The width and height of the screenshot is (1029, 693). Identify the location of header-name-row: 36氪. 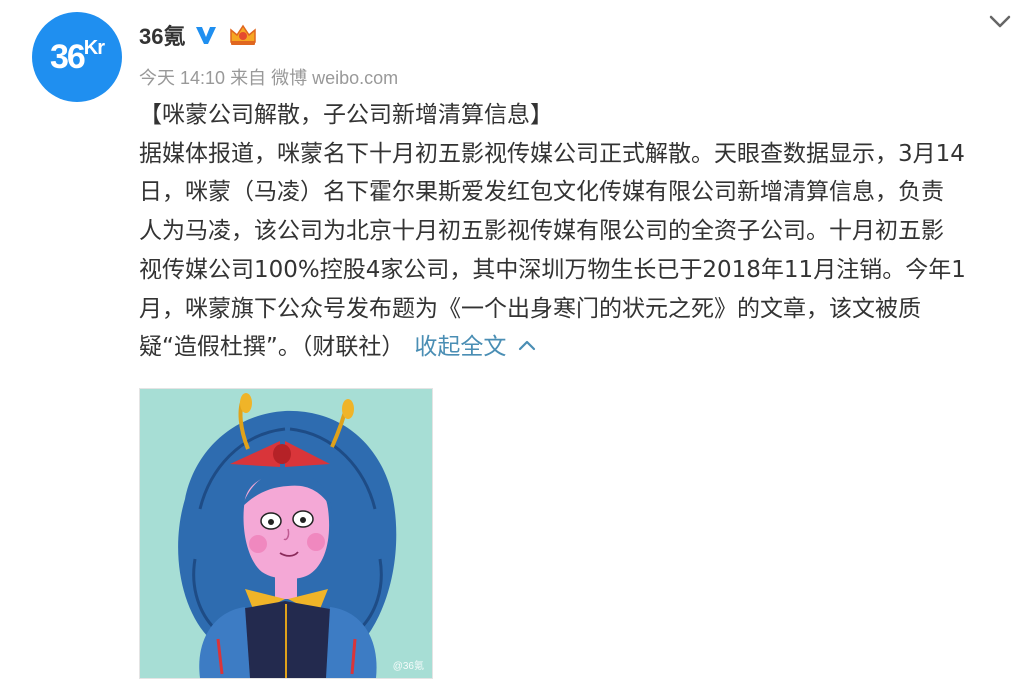
(199, 35).